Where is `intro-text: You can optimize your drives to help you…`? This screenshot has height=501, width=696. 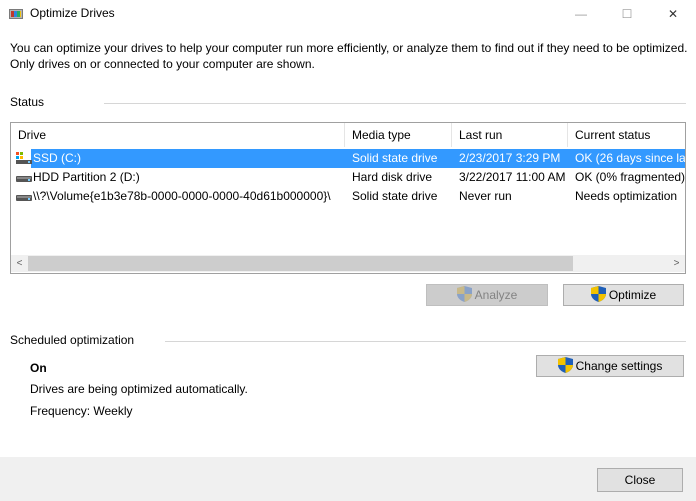
intro-text: You can optimize your drives to help you… is located at coordinates (349, 56).